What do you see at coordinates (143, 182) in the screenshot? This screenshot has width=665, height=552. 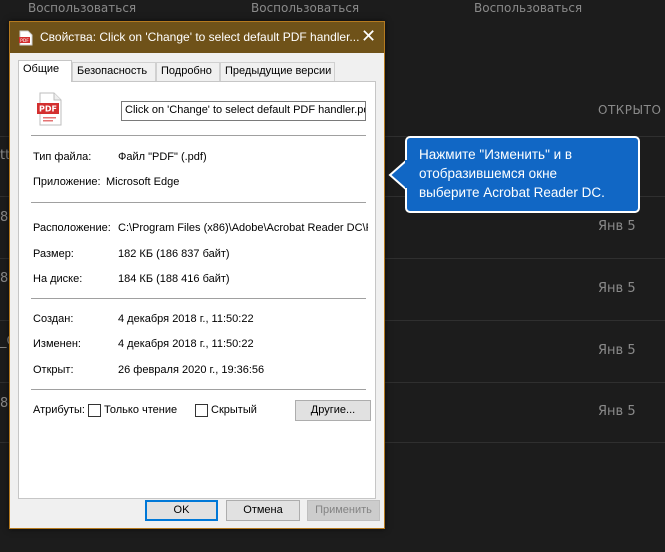 I see `application-value: Microsoft Edge` at bounding box center [143, 182].